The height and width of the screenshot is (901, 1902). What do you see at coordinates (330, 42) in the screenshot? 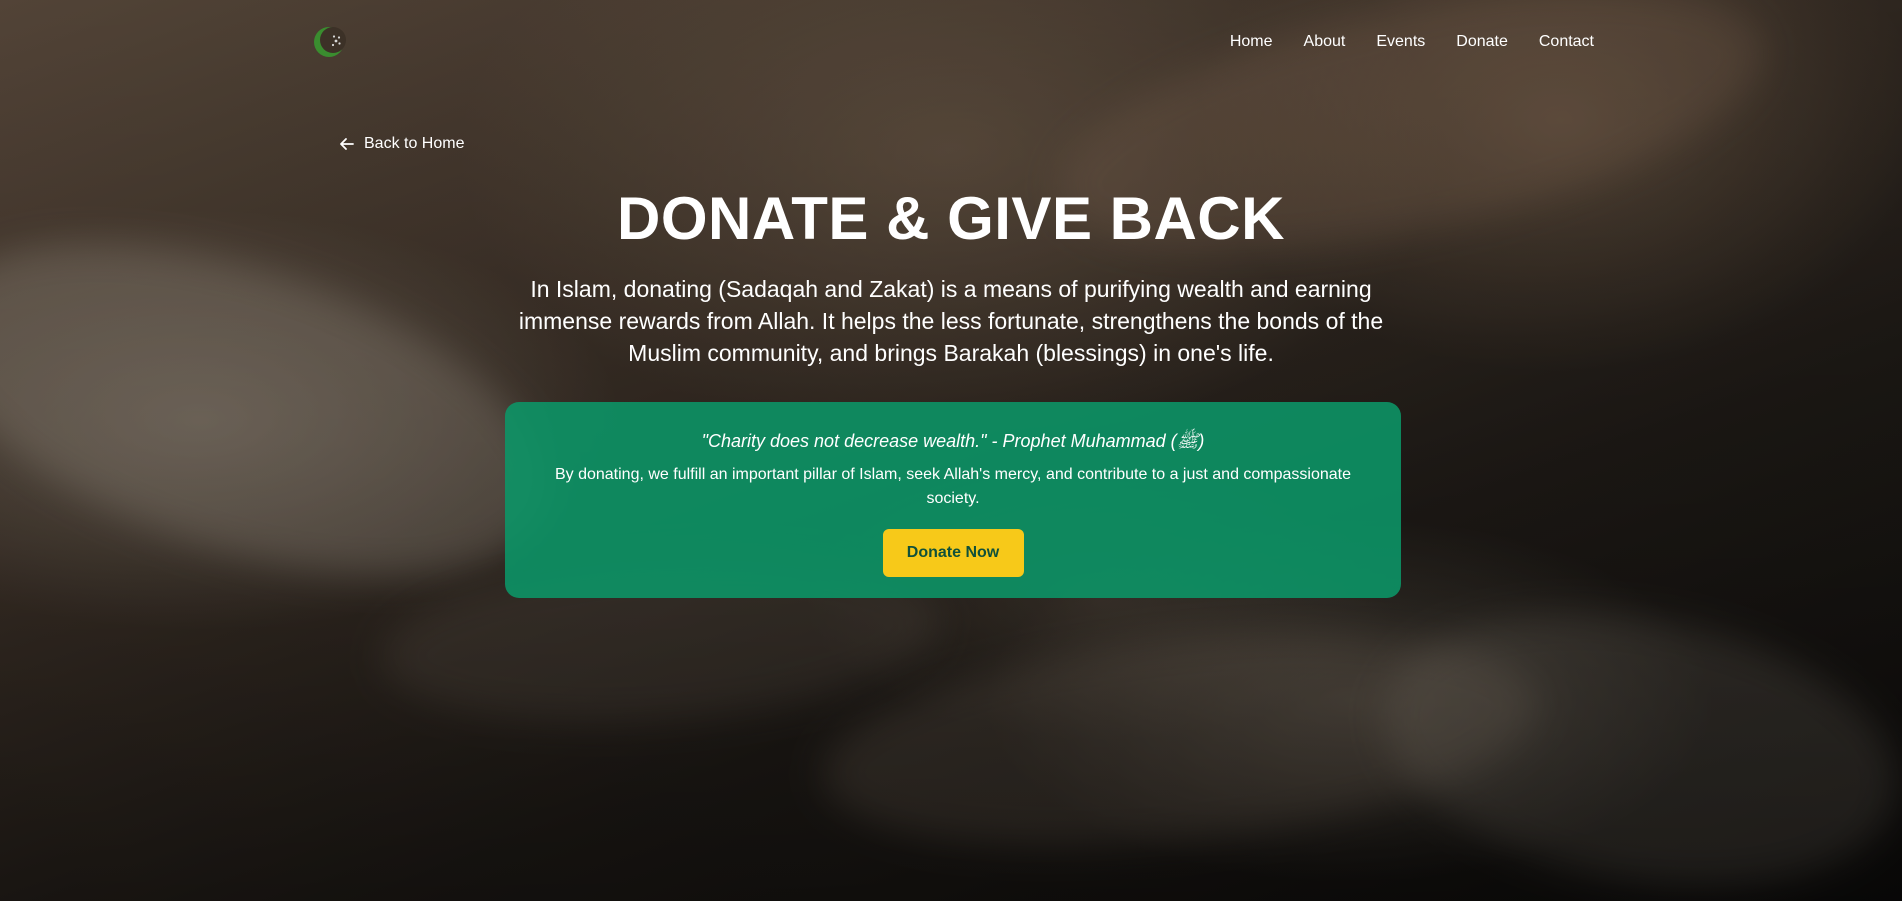
I see `crescent-star-icon` at bounding box center [330, 42].